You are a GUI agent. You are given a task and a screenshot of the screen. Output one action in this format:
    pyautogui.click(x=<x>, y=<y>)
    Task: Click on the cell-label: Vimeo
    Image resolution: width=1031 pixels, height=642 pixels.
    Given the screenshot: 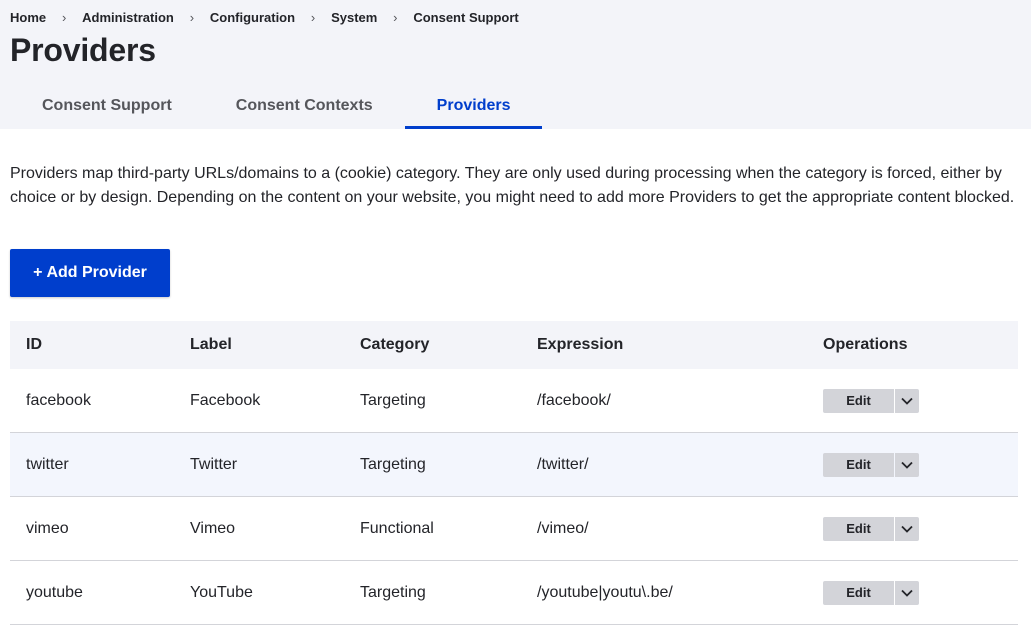 What is the action you would take?
    pyautogui.click(x=213, y=528)
    